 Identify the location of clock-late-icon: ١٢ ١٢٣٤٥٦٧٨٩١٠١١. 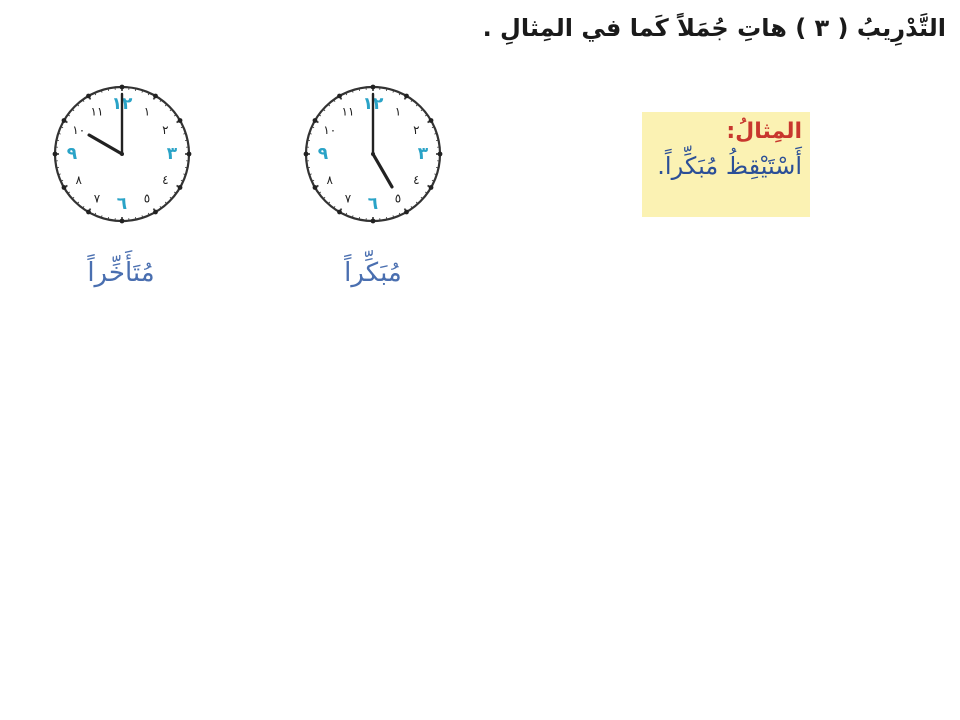
(122, 154).